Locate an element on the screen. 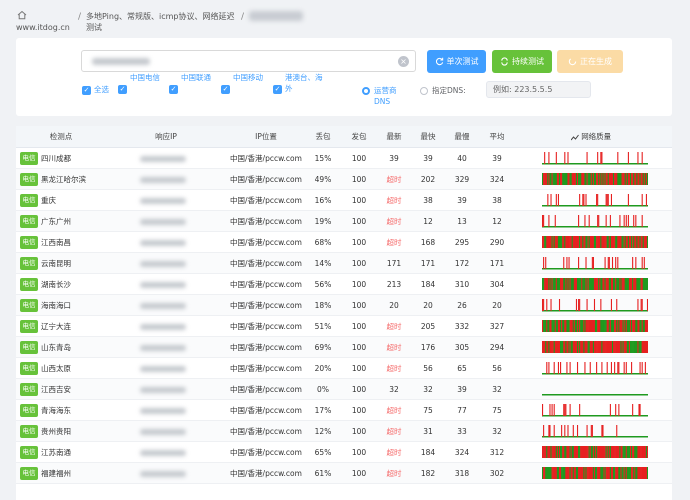 The width and height of the screenshot is (690, 500). continuous-test-button: 持续测试 is located at coordinates (522, 61).